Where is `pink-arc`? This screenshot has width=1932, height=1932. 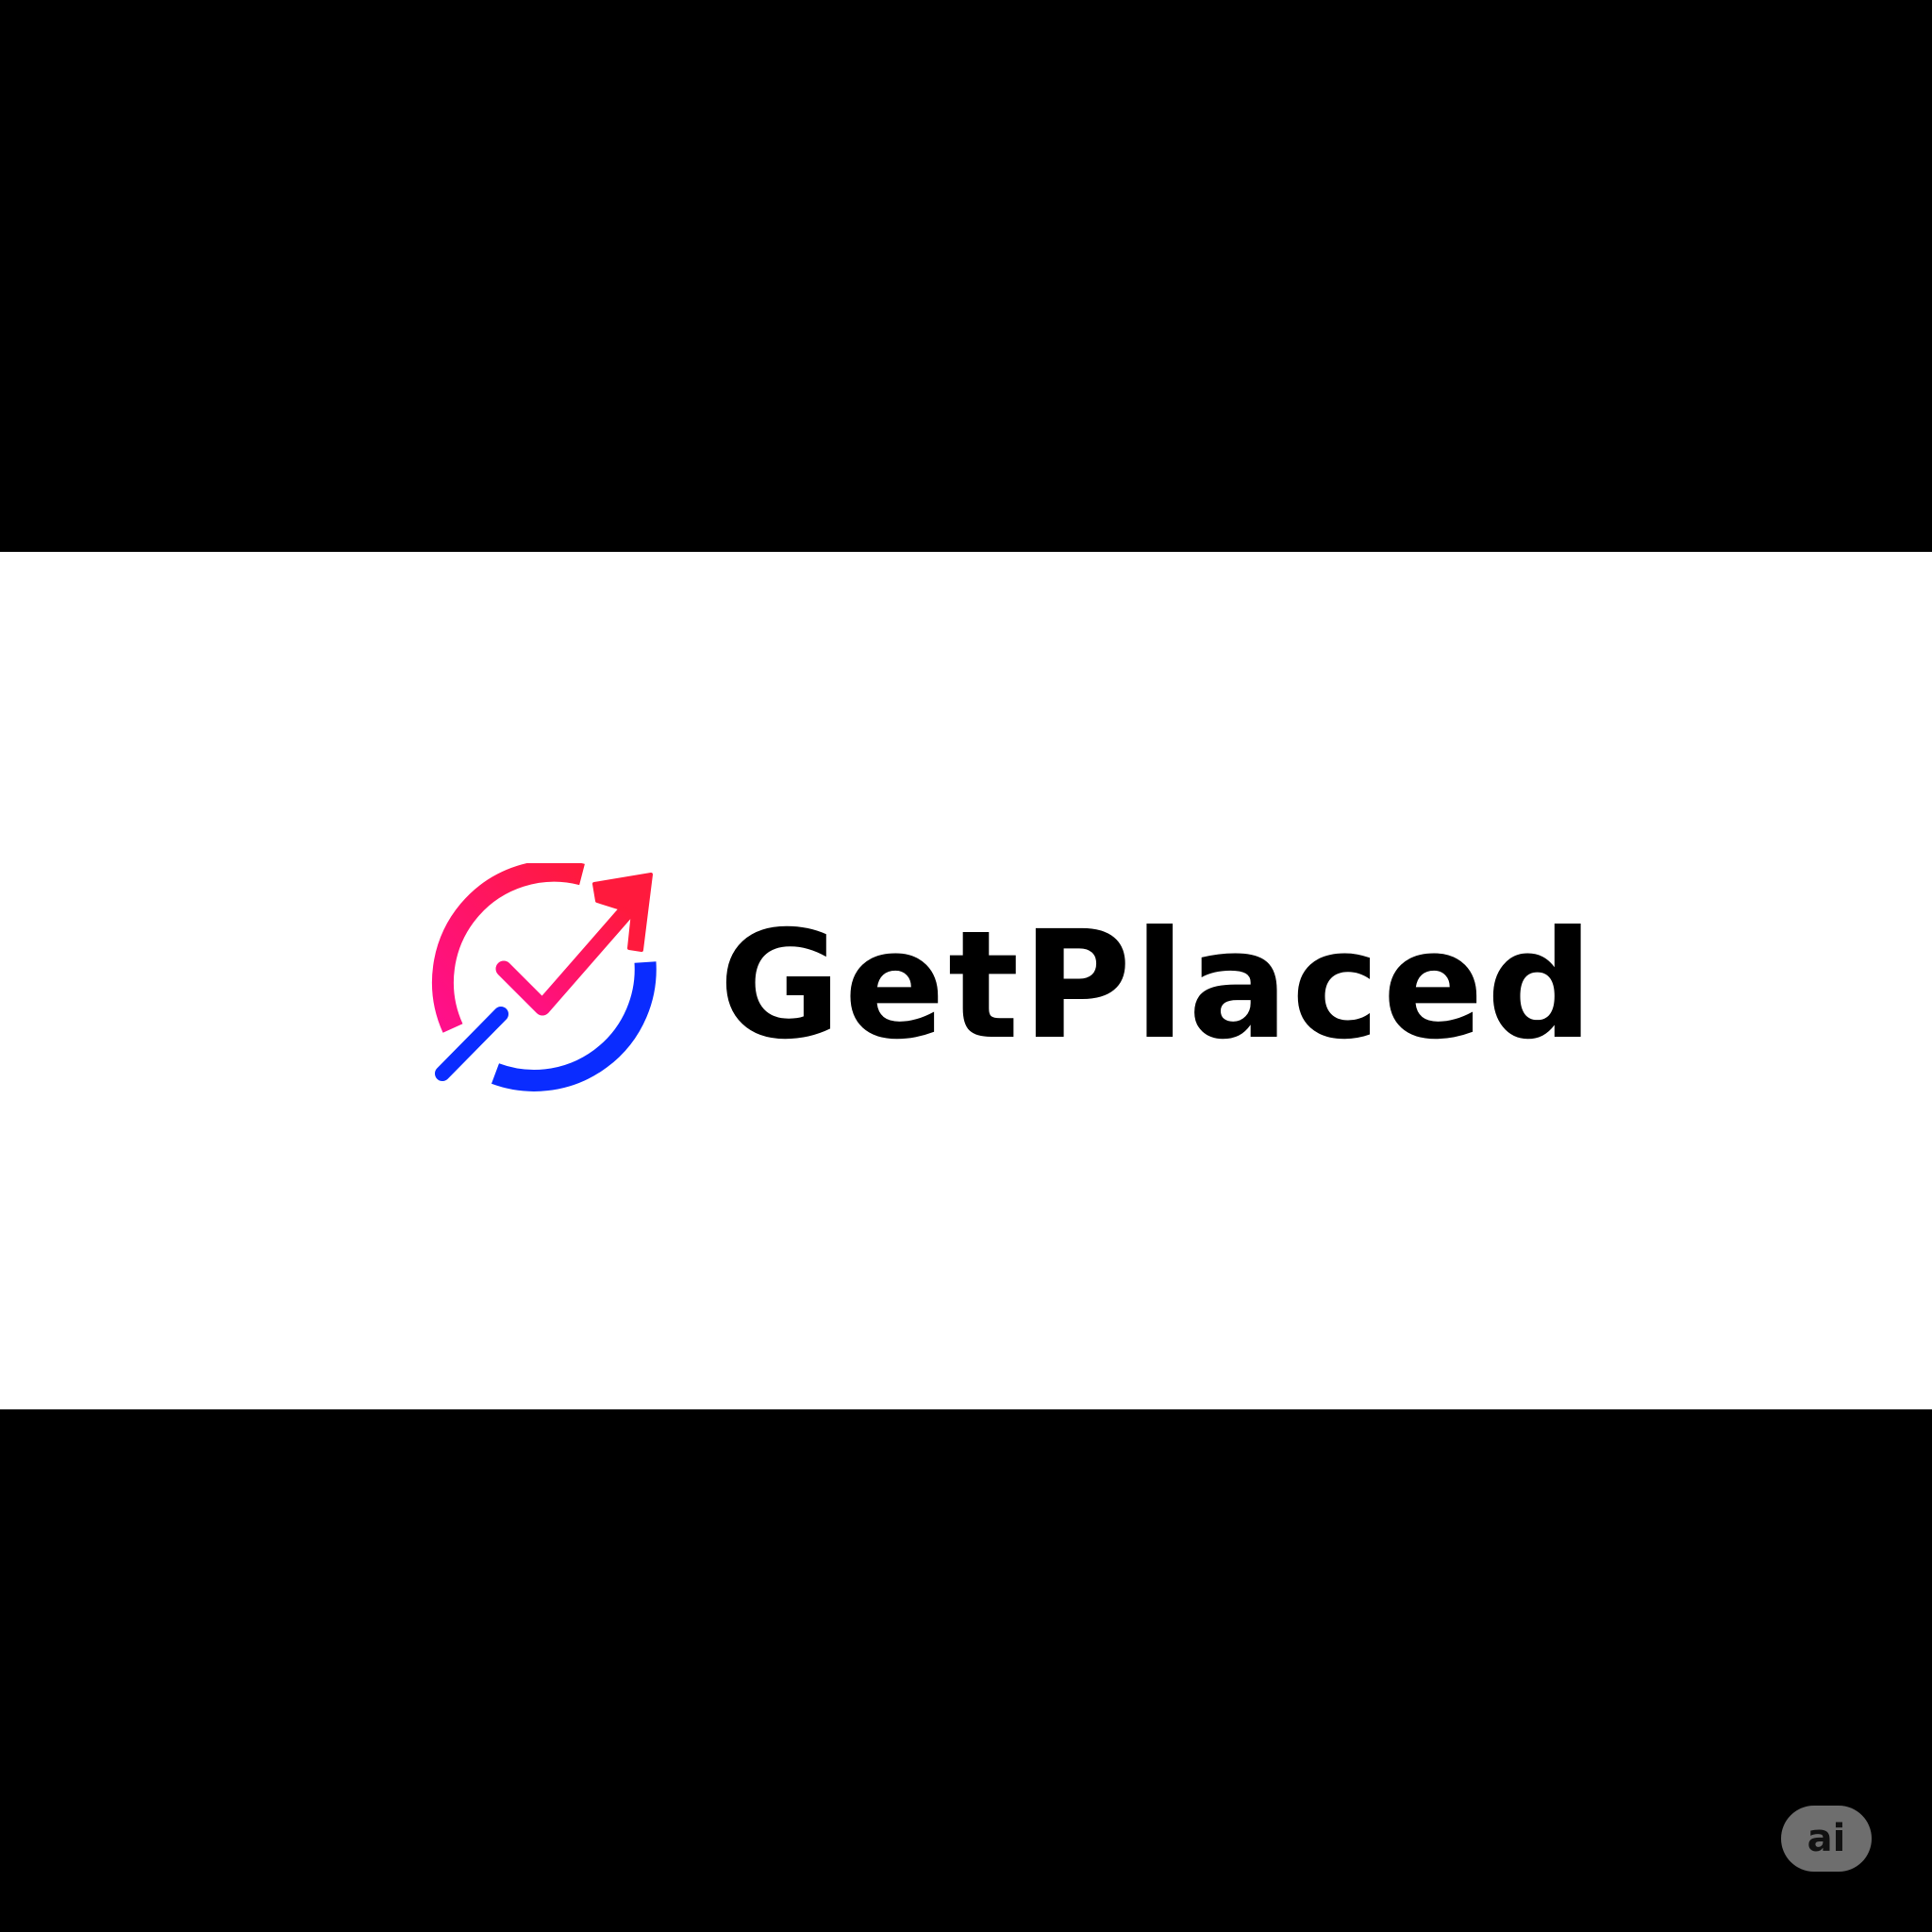
pink-arc is located at coordinates (508, 948).